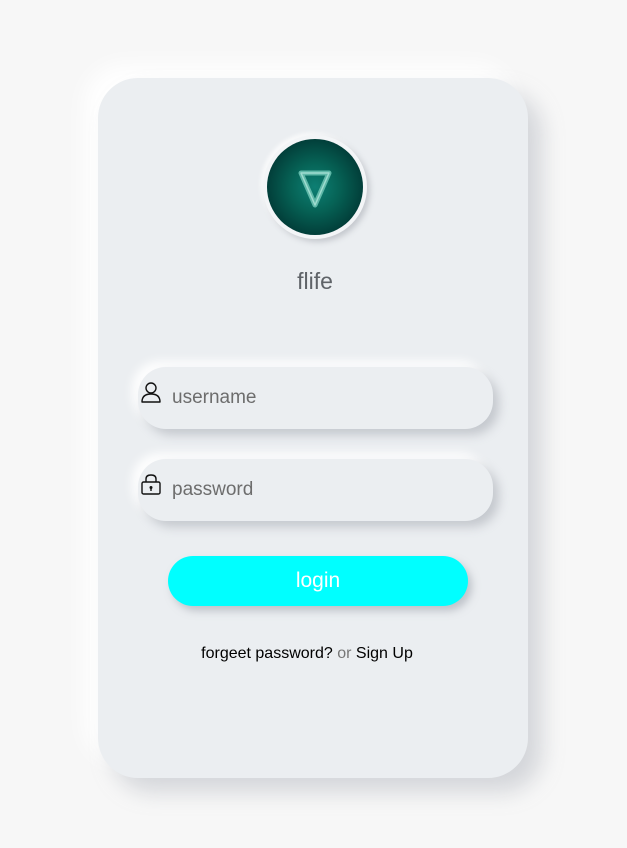 The width and height of the screenshot is (627, 848). Describe the element at coordinates (322, 490) in the screenshot. I see `password-input` at that location.